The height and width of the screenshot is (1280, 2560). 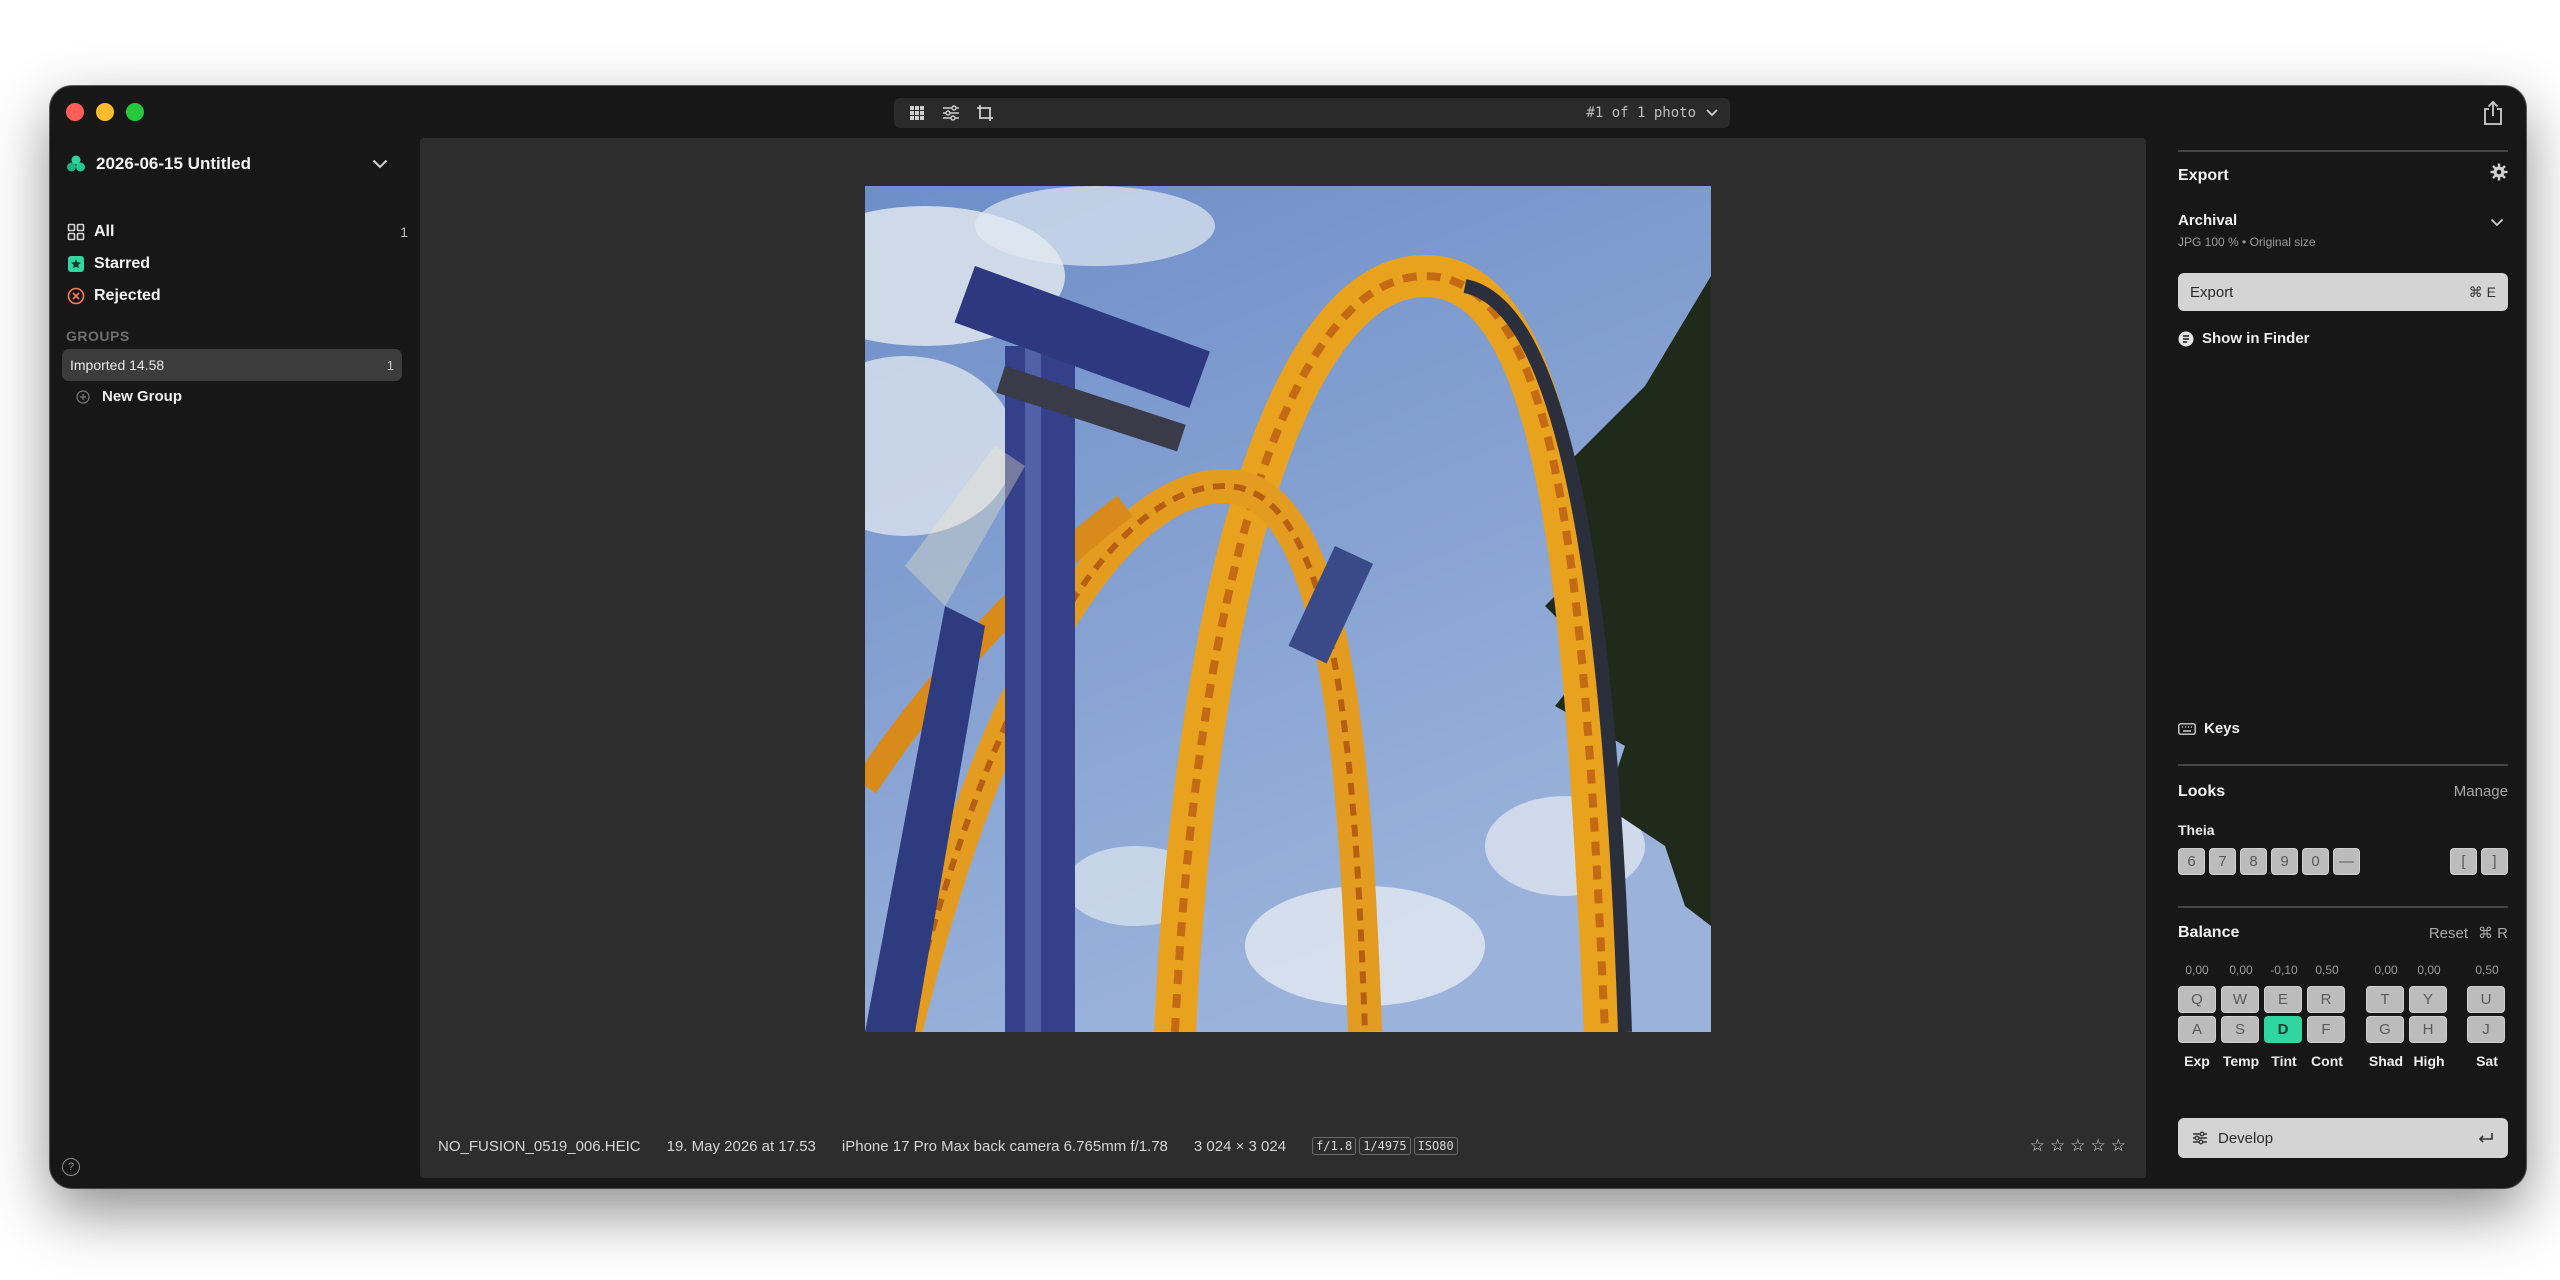 I want to click on toolbar: #1 of 1 photo, so click(x=1312, y=113).